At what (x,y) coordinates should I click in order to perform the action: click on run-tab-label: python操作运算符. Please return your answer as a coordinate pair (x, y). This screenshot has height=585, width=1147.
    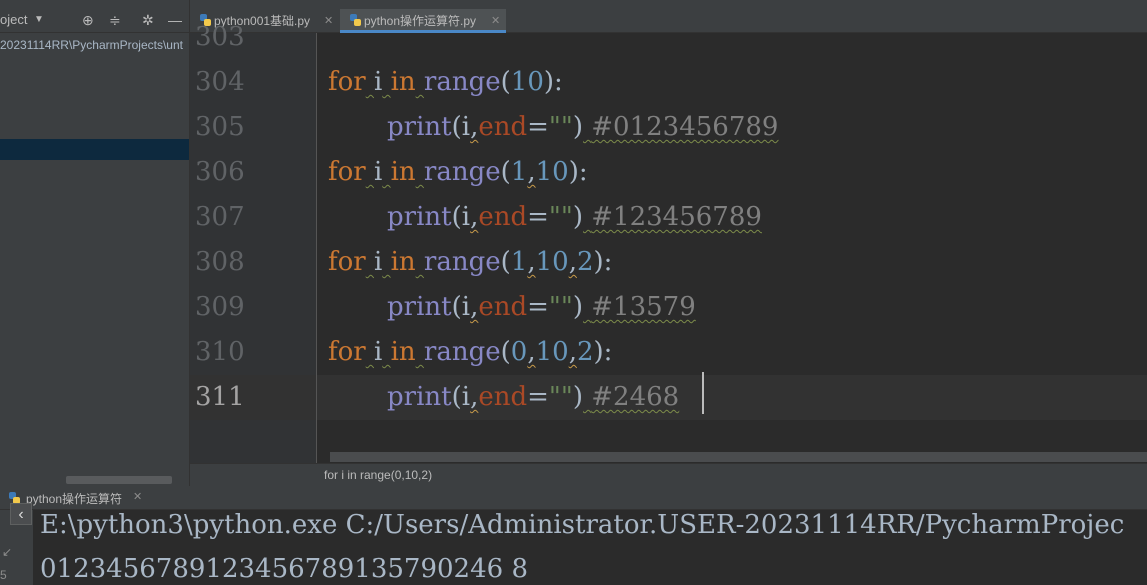
    Looking at the image, I should click on (74, 498).